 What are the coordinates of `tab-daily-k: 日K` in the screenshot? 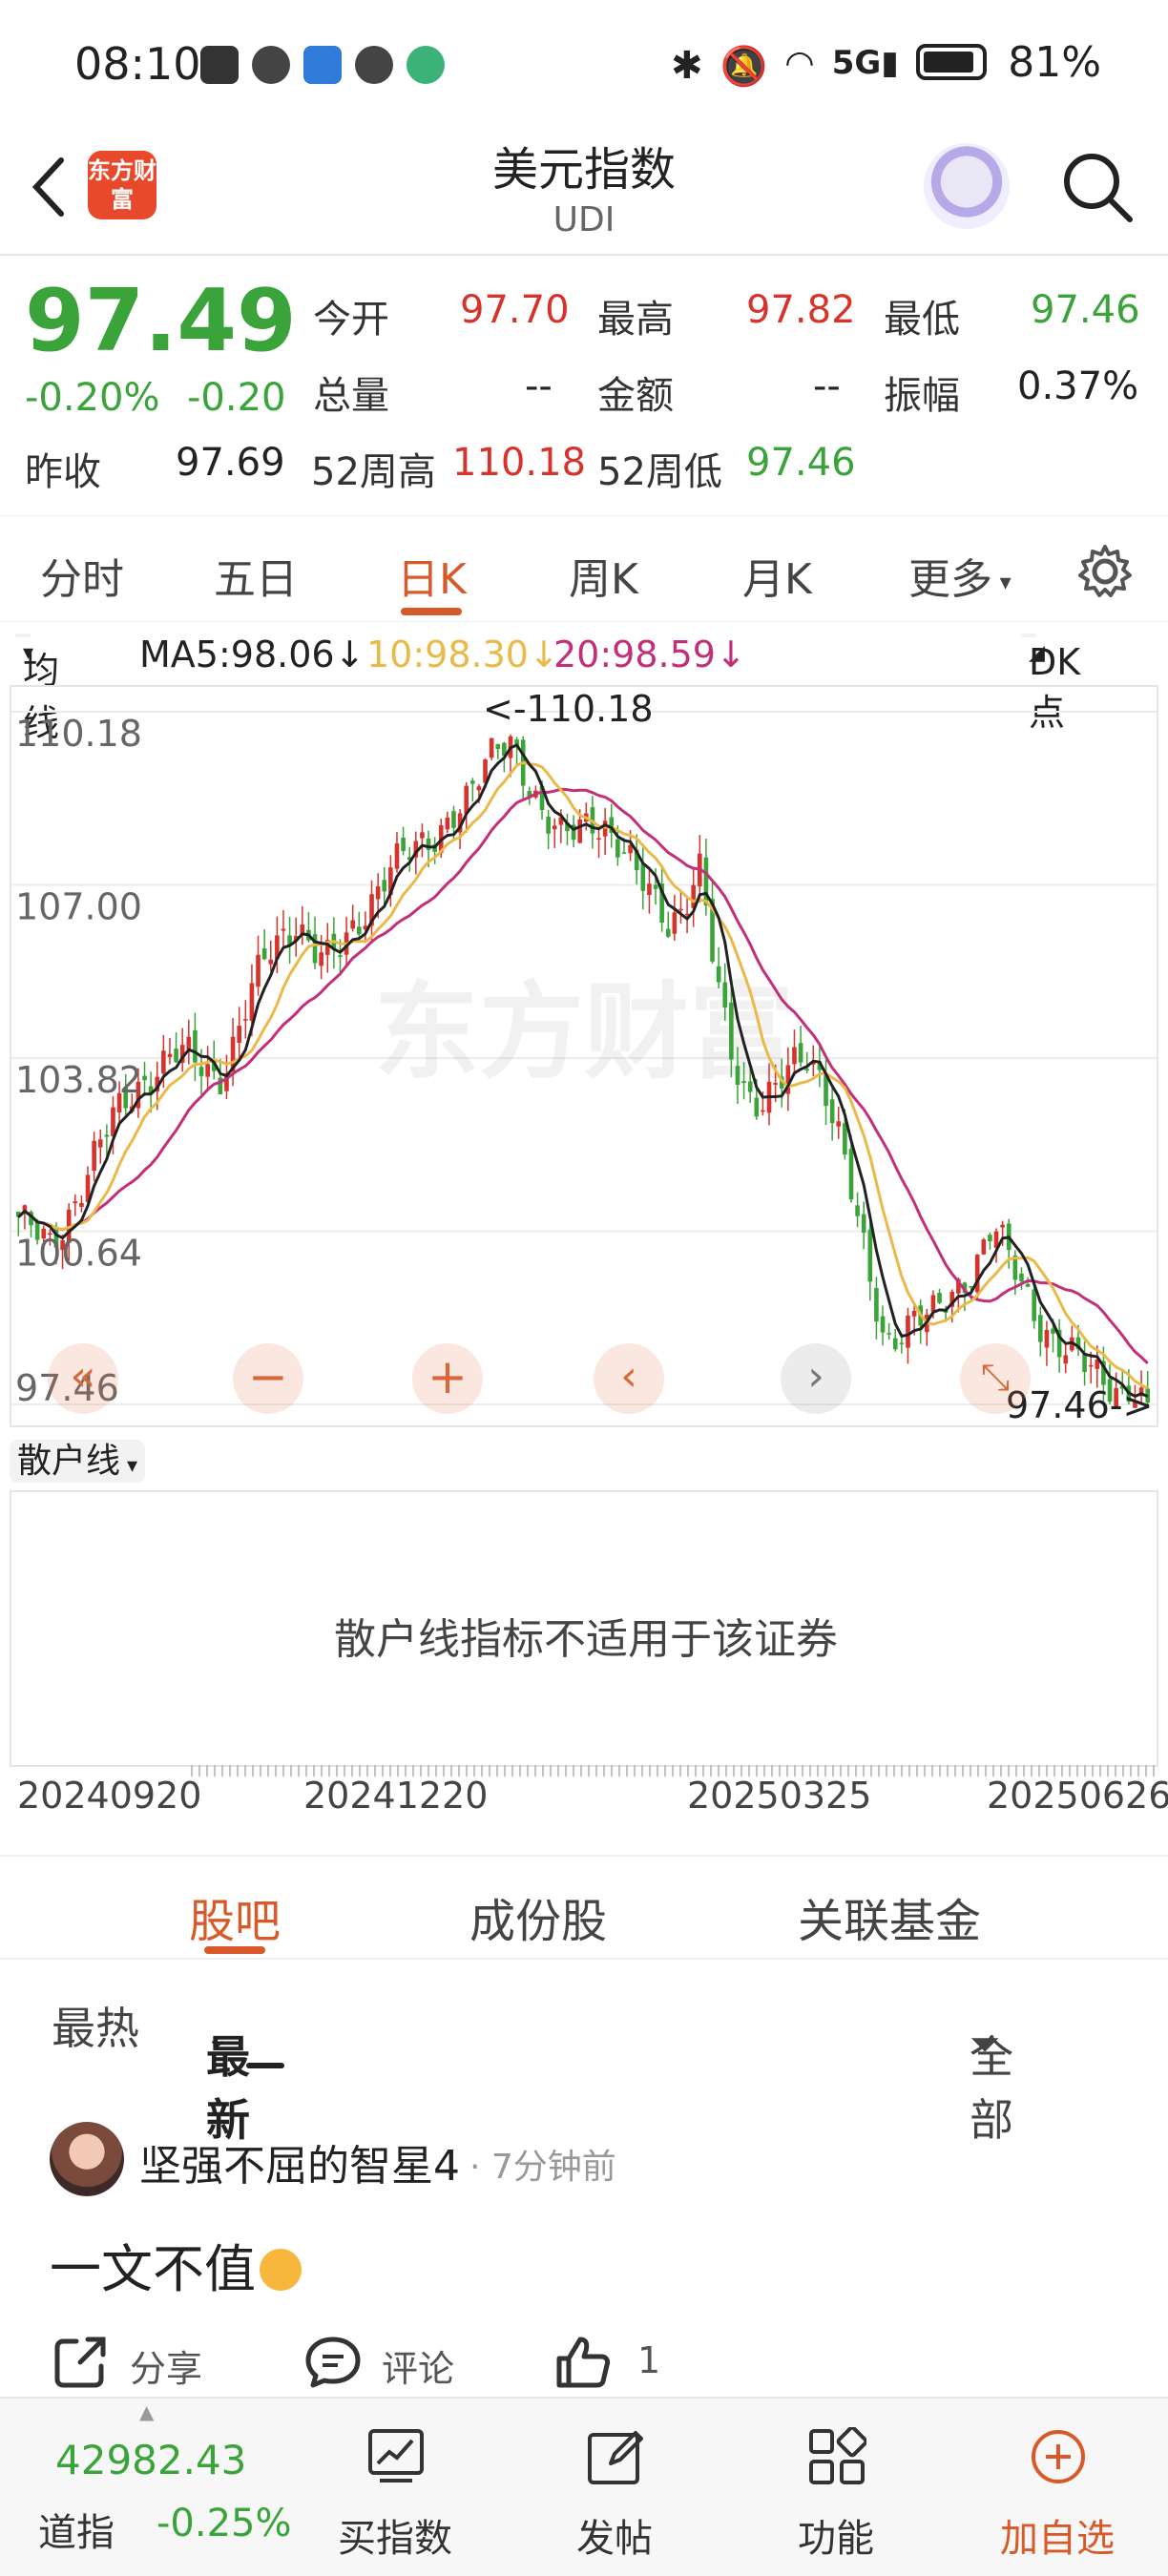 It's located at (432, 575).